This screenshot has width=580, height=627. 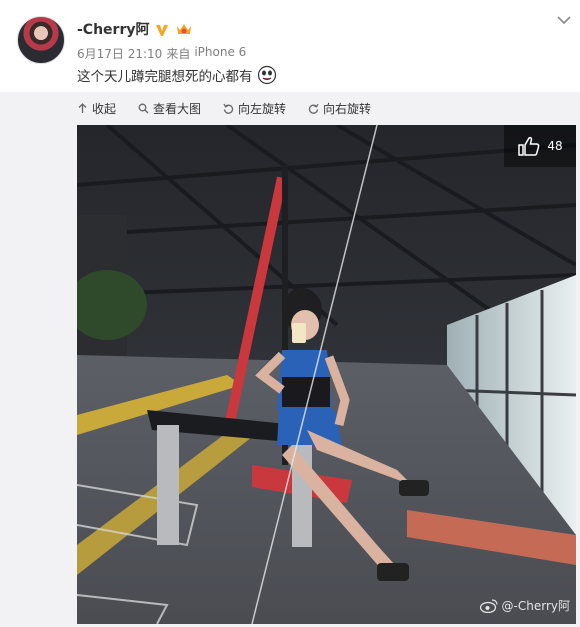 What do you see at coordinates (347, 108) in the screenshot?
I see `rotate-right-label: 向右旋转` at bounding box center [347, 108].